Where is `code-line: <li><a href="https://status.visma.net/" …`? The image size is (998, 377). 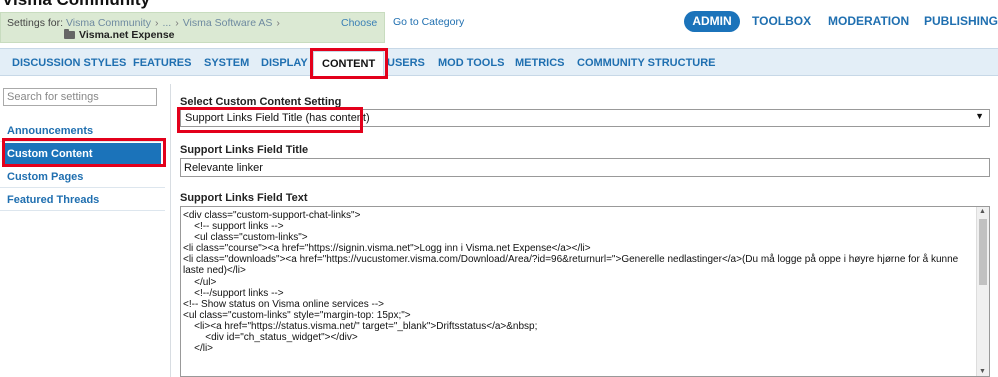
code-line: <li><a href="https://status.visma.net/" … is located at coordinates (360, 326).